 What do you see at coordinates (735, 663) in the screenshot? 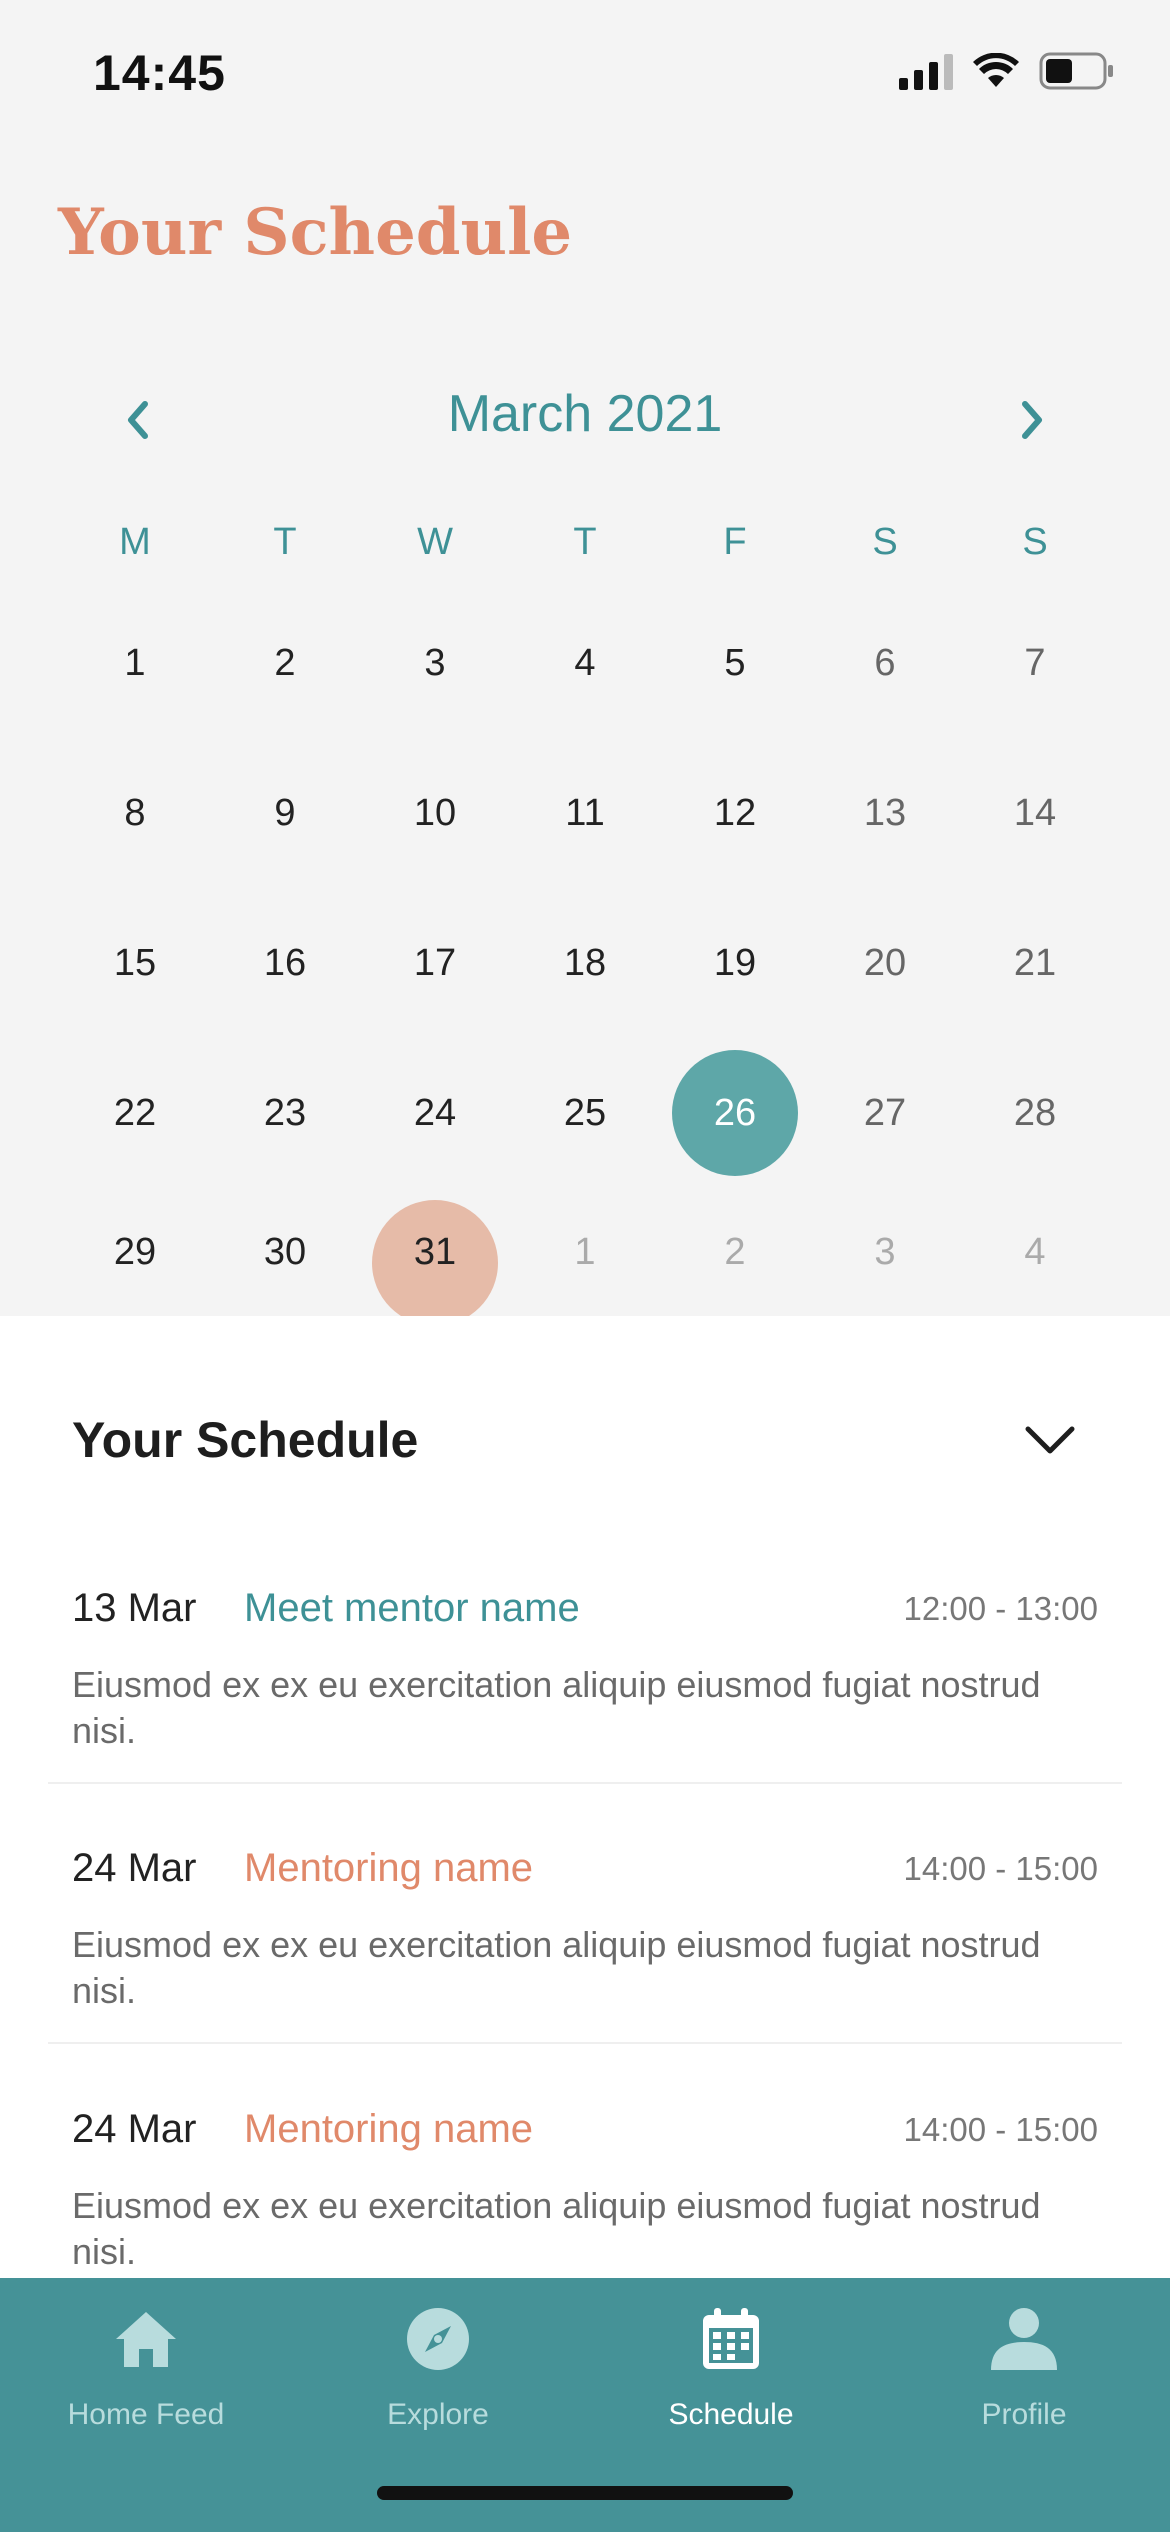
I see `calendar-day: 5` at bounding box center [735, 663].